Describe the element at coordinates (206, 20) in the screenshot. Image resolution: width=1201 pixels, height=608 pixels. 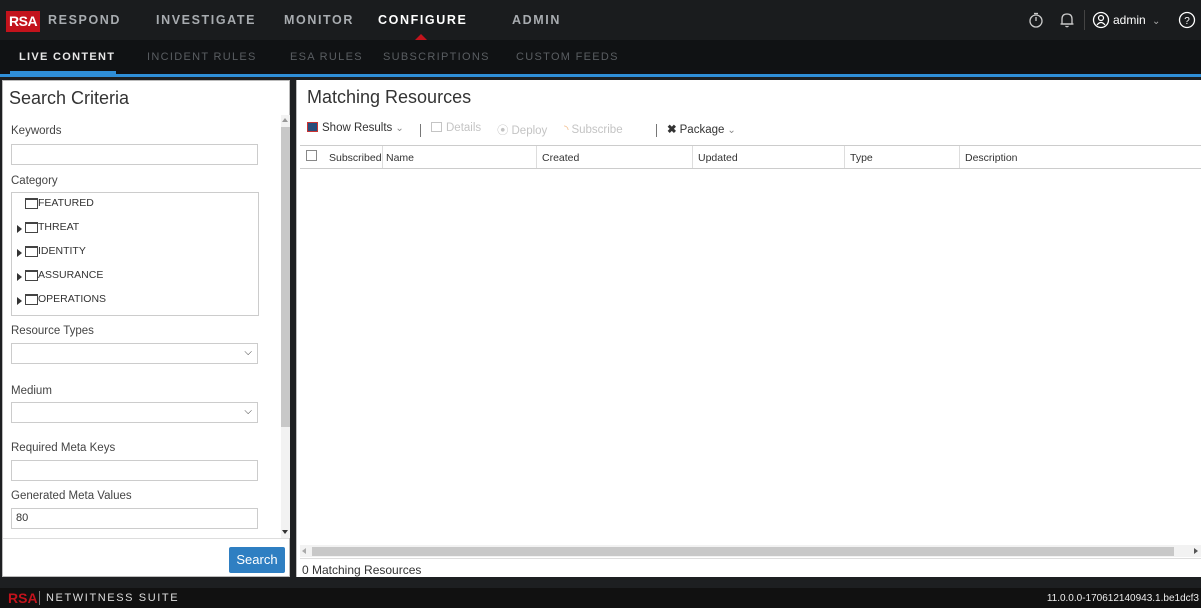
I see `nav-investigate: INVESTIGATE` at that location.